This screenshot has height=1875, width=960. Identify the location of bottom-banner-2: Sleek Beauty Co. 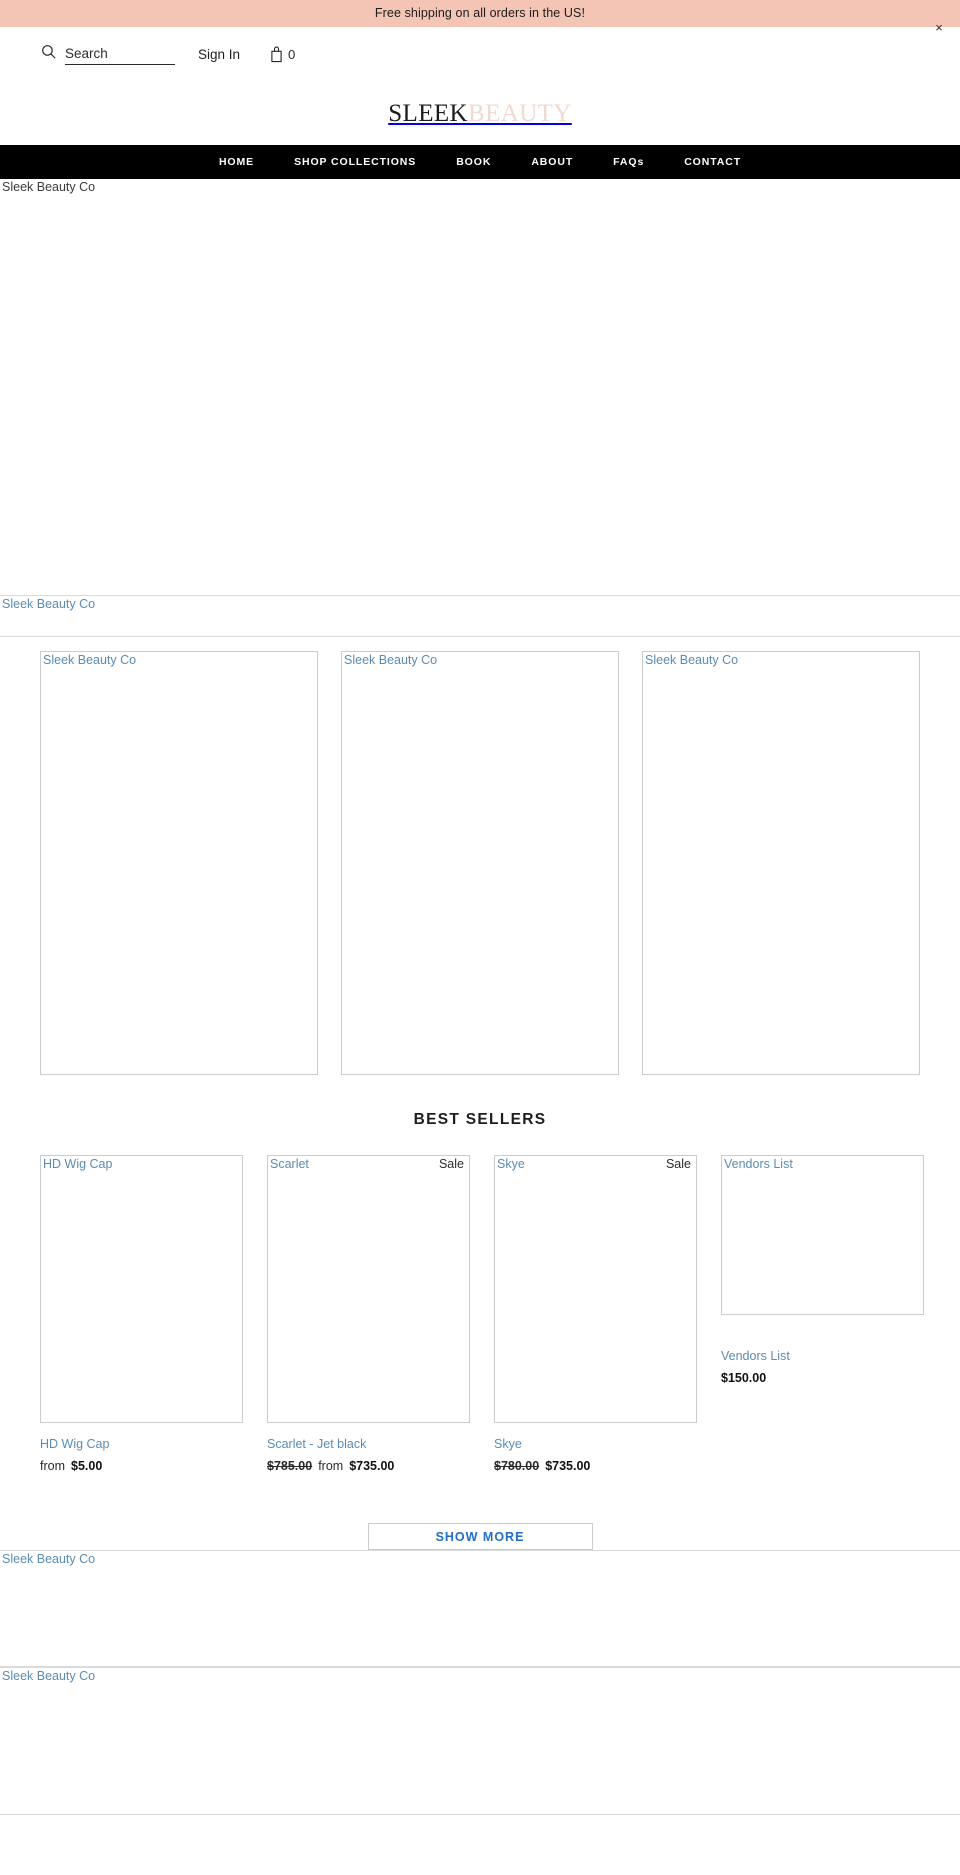
(480, 1741).